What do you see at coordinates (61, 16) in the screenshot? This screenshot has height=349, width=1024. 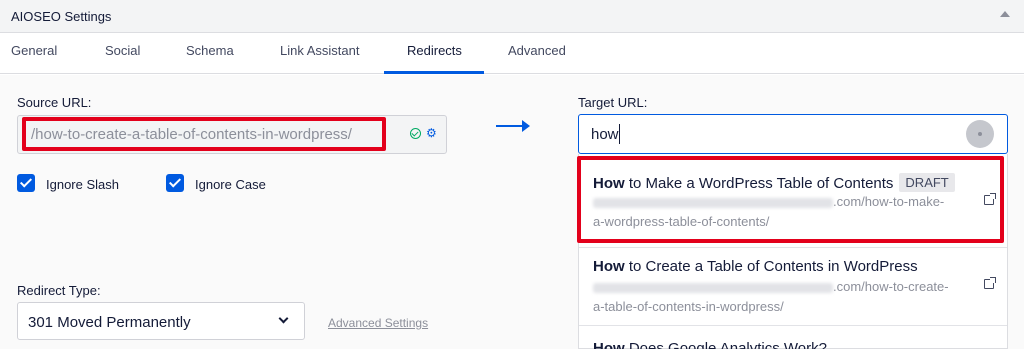 I see `panel-title: AIOSEO Settings` at bounding box center [61, 16].